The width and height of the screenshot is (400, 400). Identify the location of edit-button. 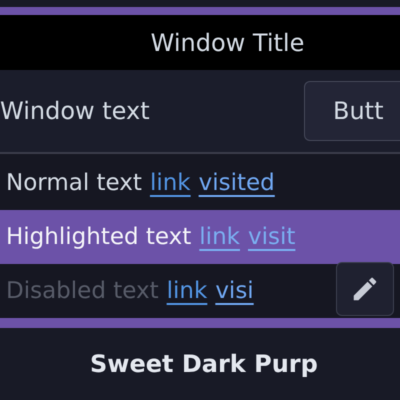
(365, 289).